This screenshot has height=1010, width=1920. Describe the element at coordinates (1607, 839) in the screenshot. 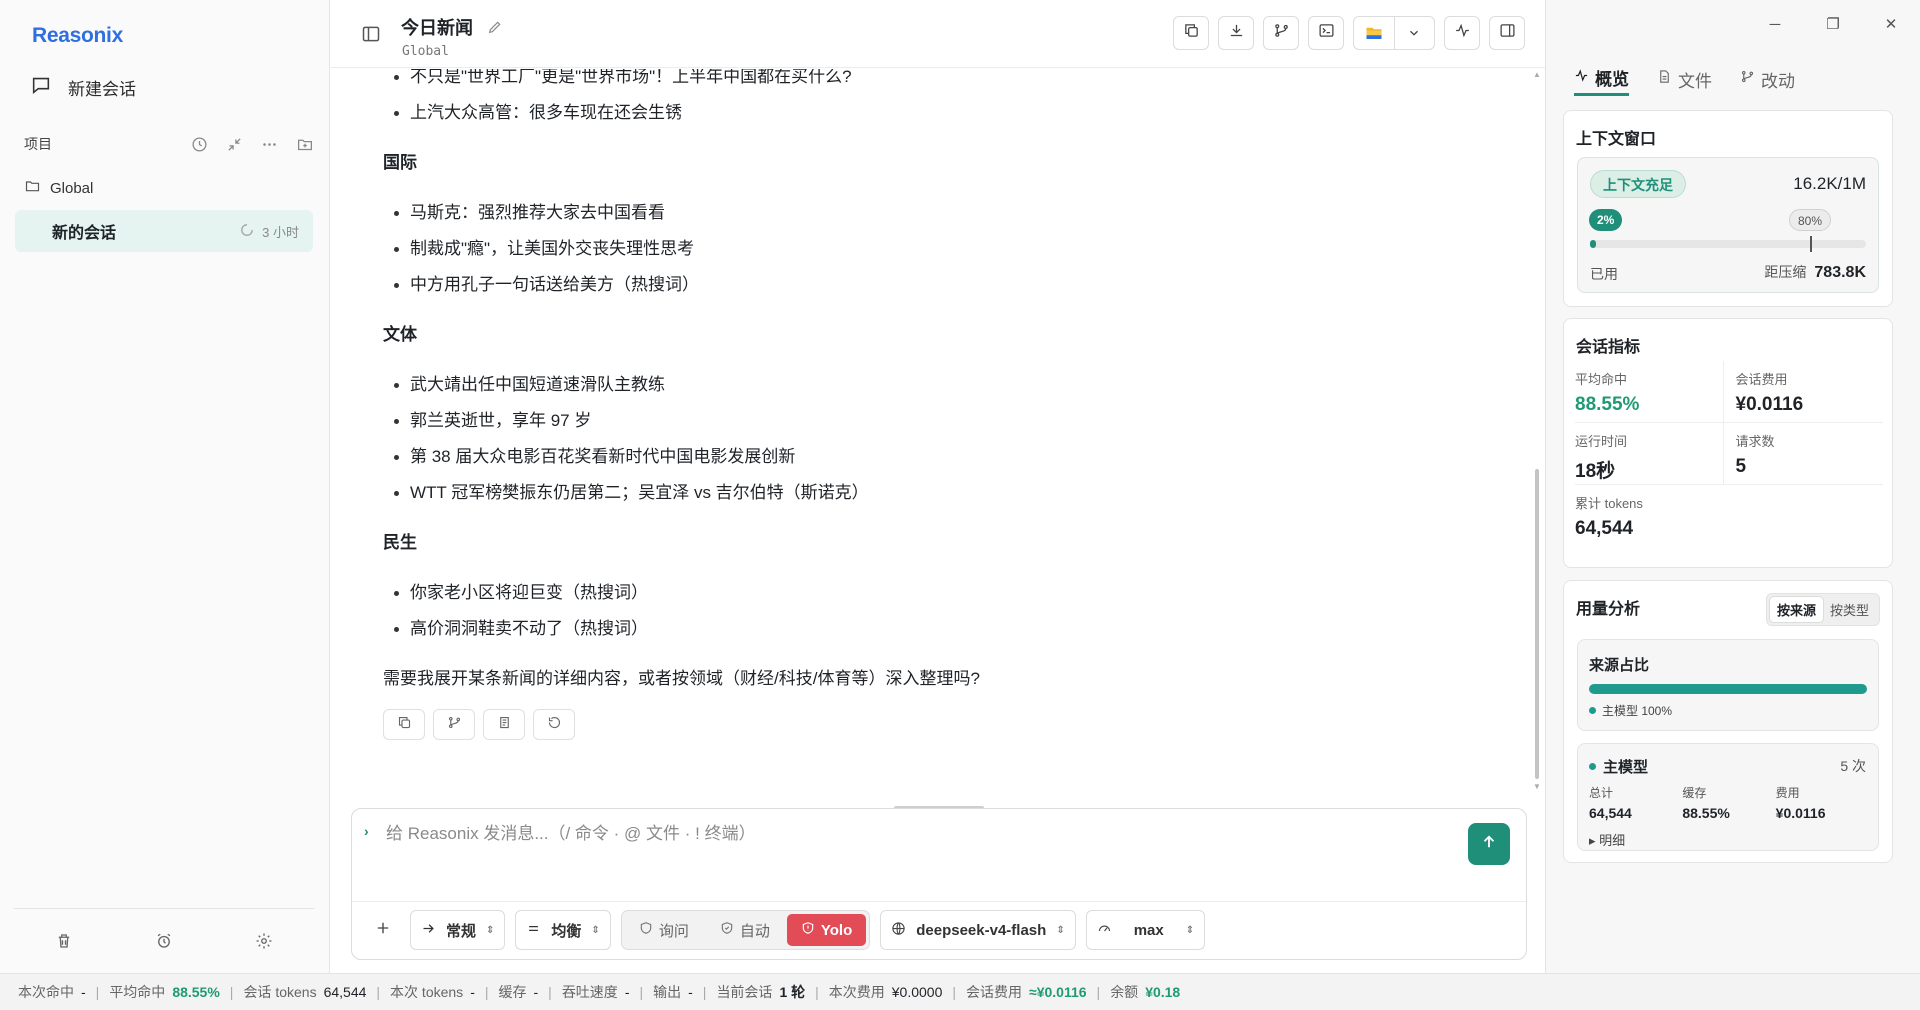

I see `details-toggle: ▸ 明细` at that location.